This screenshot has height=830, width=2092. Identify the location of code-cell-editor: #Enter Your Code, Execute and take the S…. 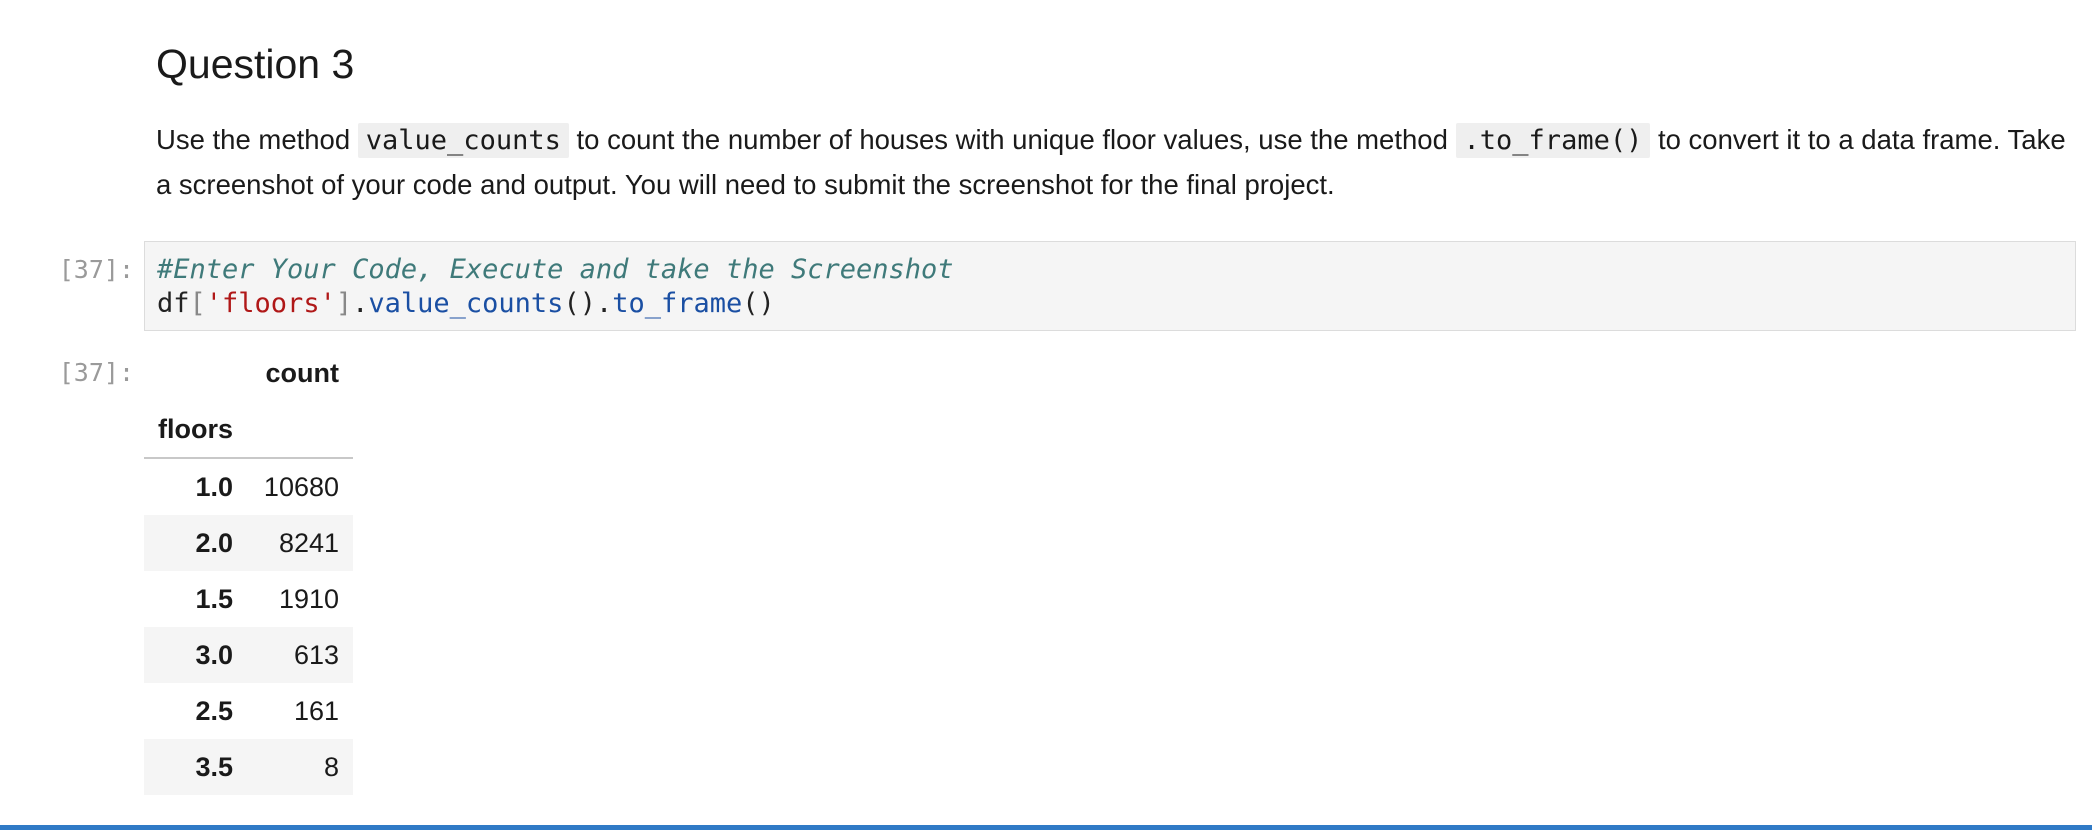
(1110, 286).